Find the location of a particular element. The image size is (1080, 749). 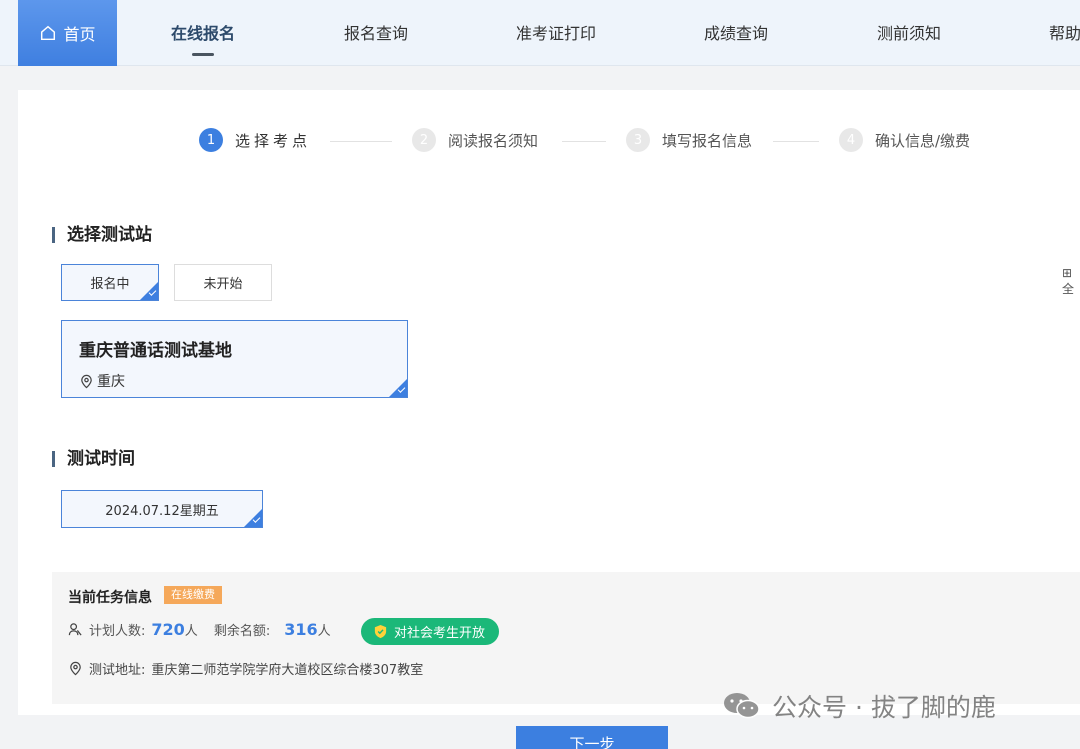

address-label: 测试地址: is located at coordinates (117, 670).